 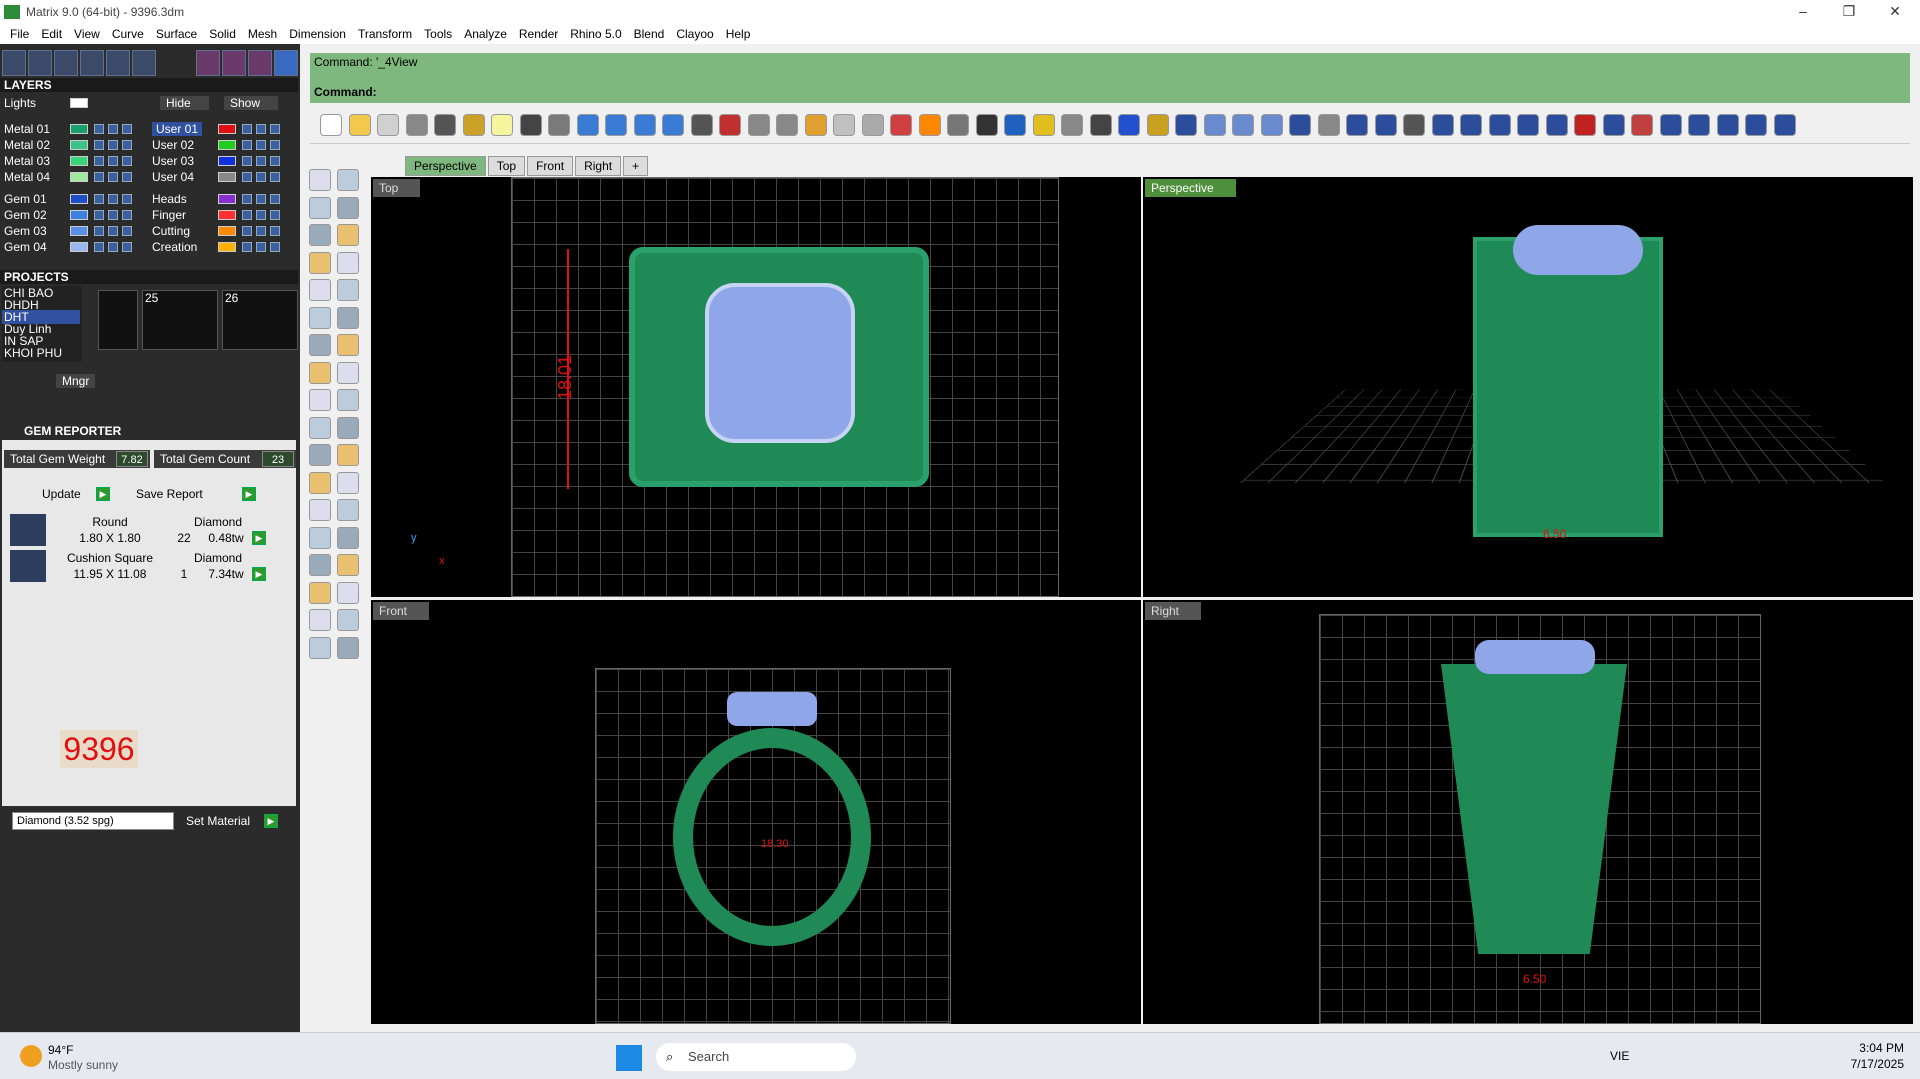 I want to click on menu-tools: Tools, so click(x=438, y=34).